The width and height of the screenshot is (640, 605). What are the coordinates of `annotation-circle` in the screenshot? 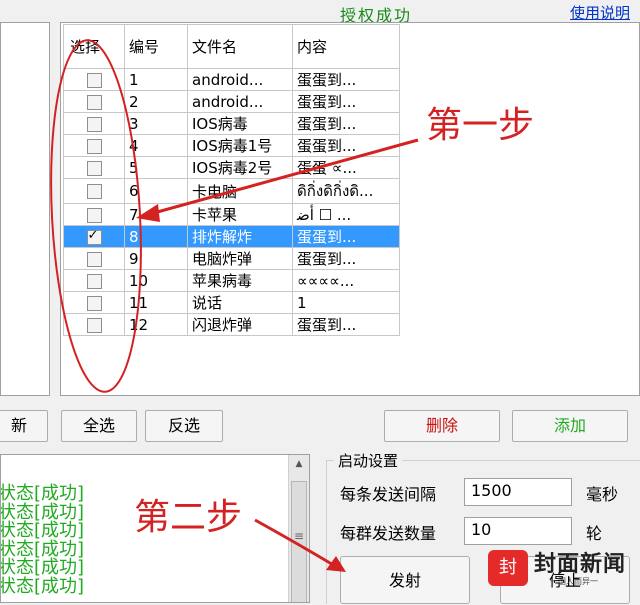 It's located at (96, 216).